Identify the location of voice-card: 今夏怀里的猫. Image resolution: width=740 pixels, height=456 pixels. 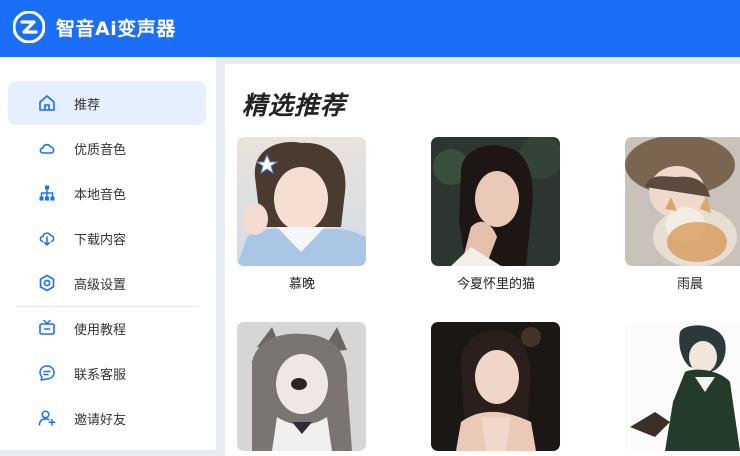
(496, 214).